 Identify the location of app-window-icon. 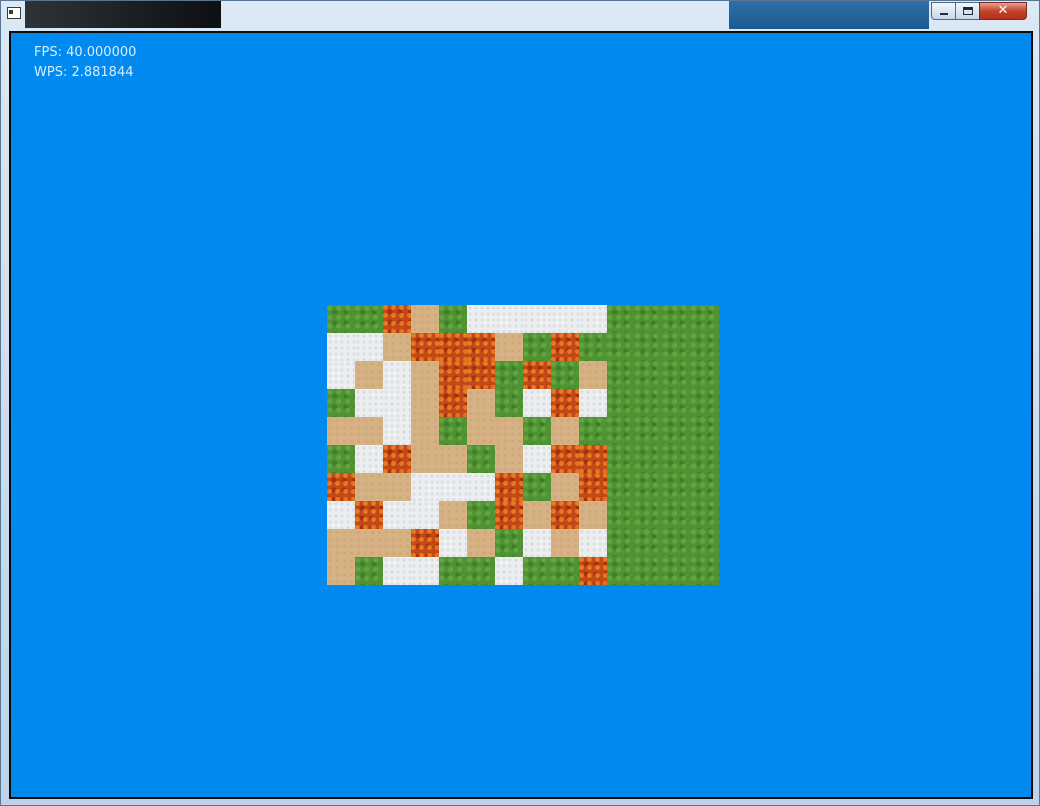
(14, 13).